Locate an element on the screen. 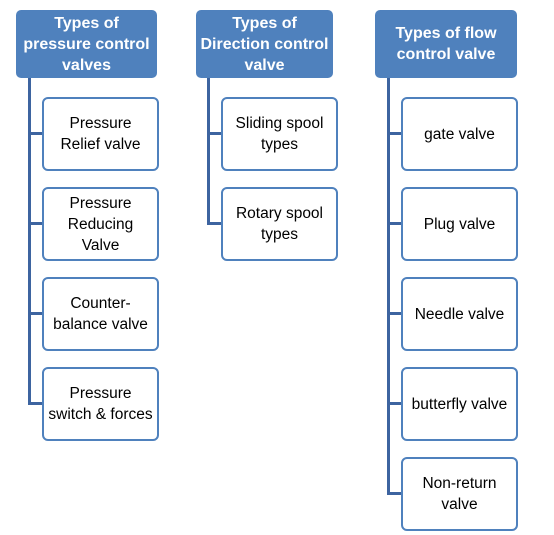 Image resolution: width=554 pixels, height=535 pixels. valve-type-box: gate valve is located at coordinates (459, 134).